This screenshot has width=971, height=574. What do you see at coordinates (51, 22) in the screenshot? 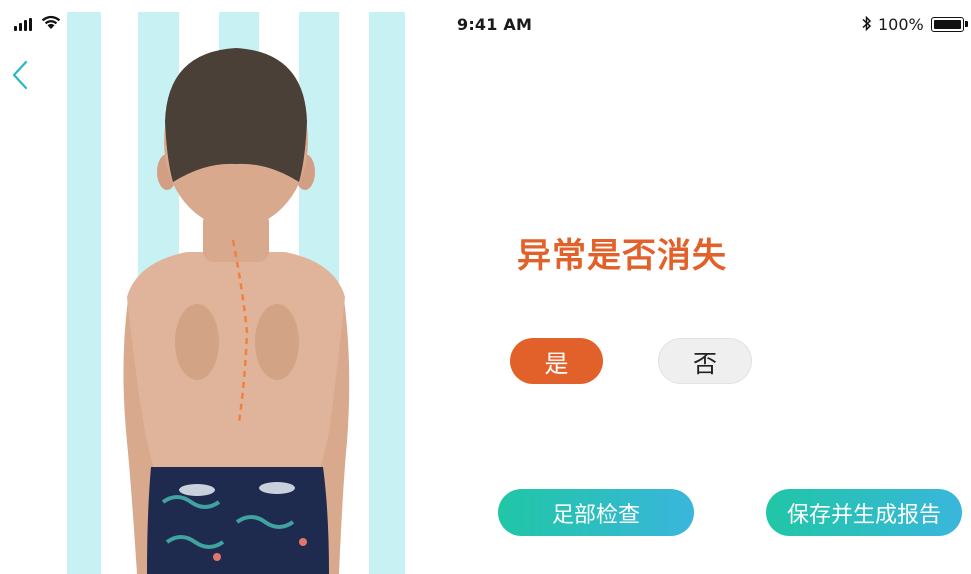
I see `wifi-icon` at bounding box center [51, 22].